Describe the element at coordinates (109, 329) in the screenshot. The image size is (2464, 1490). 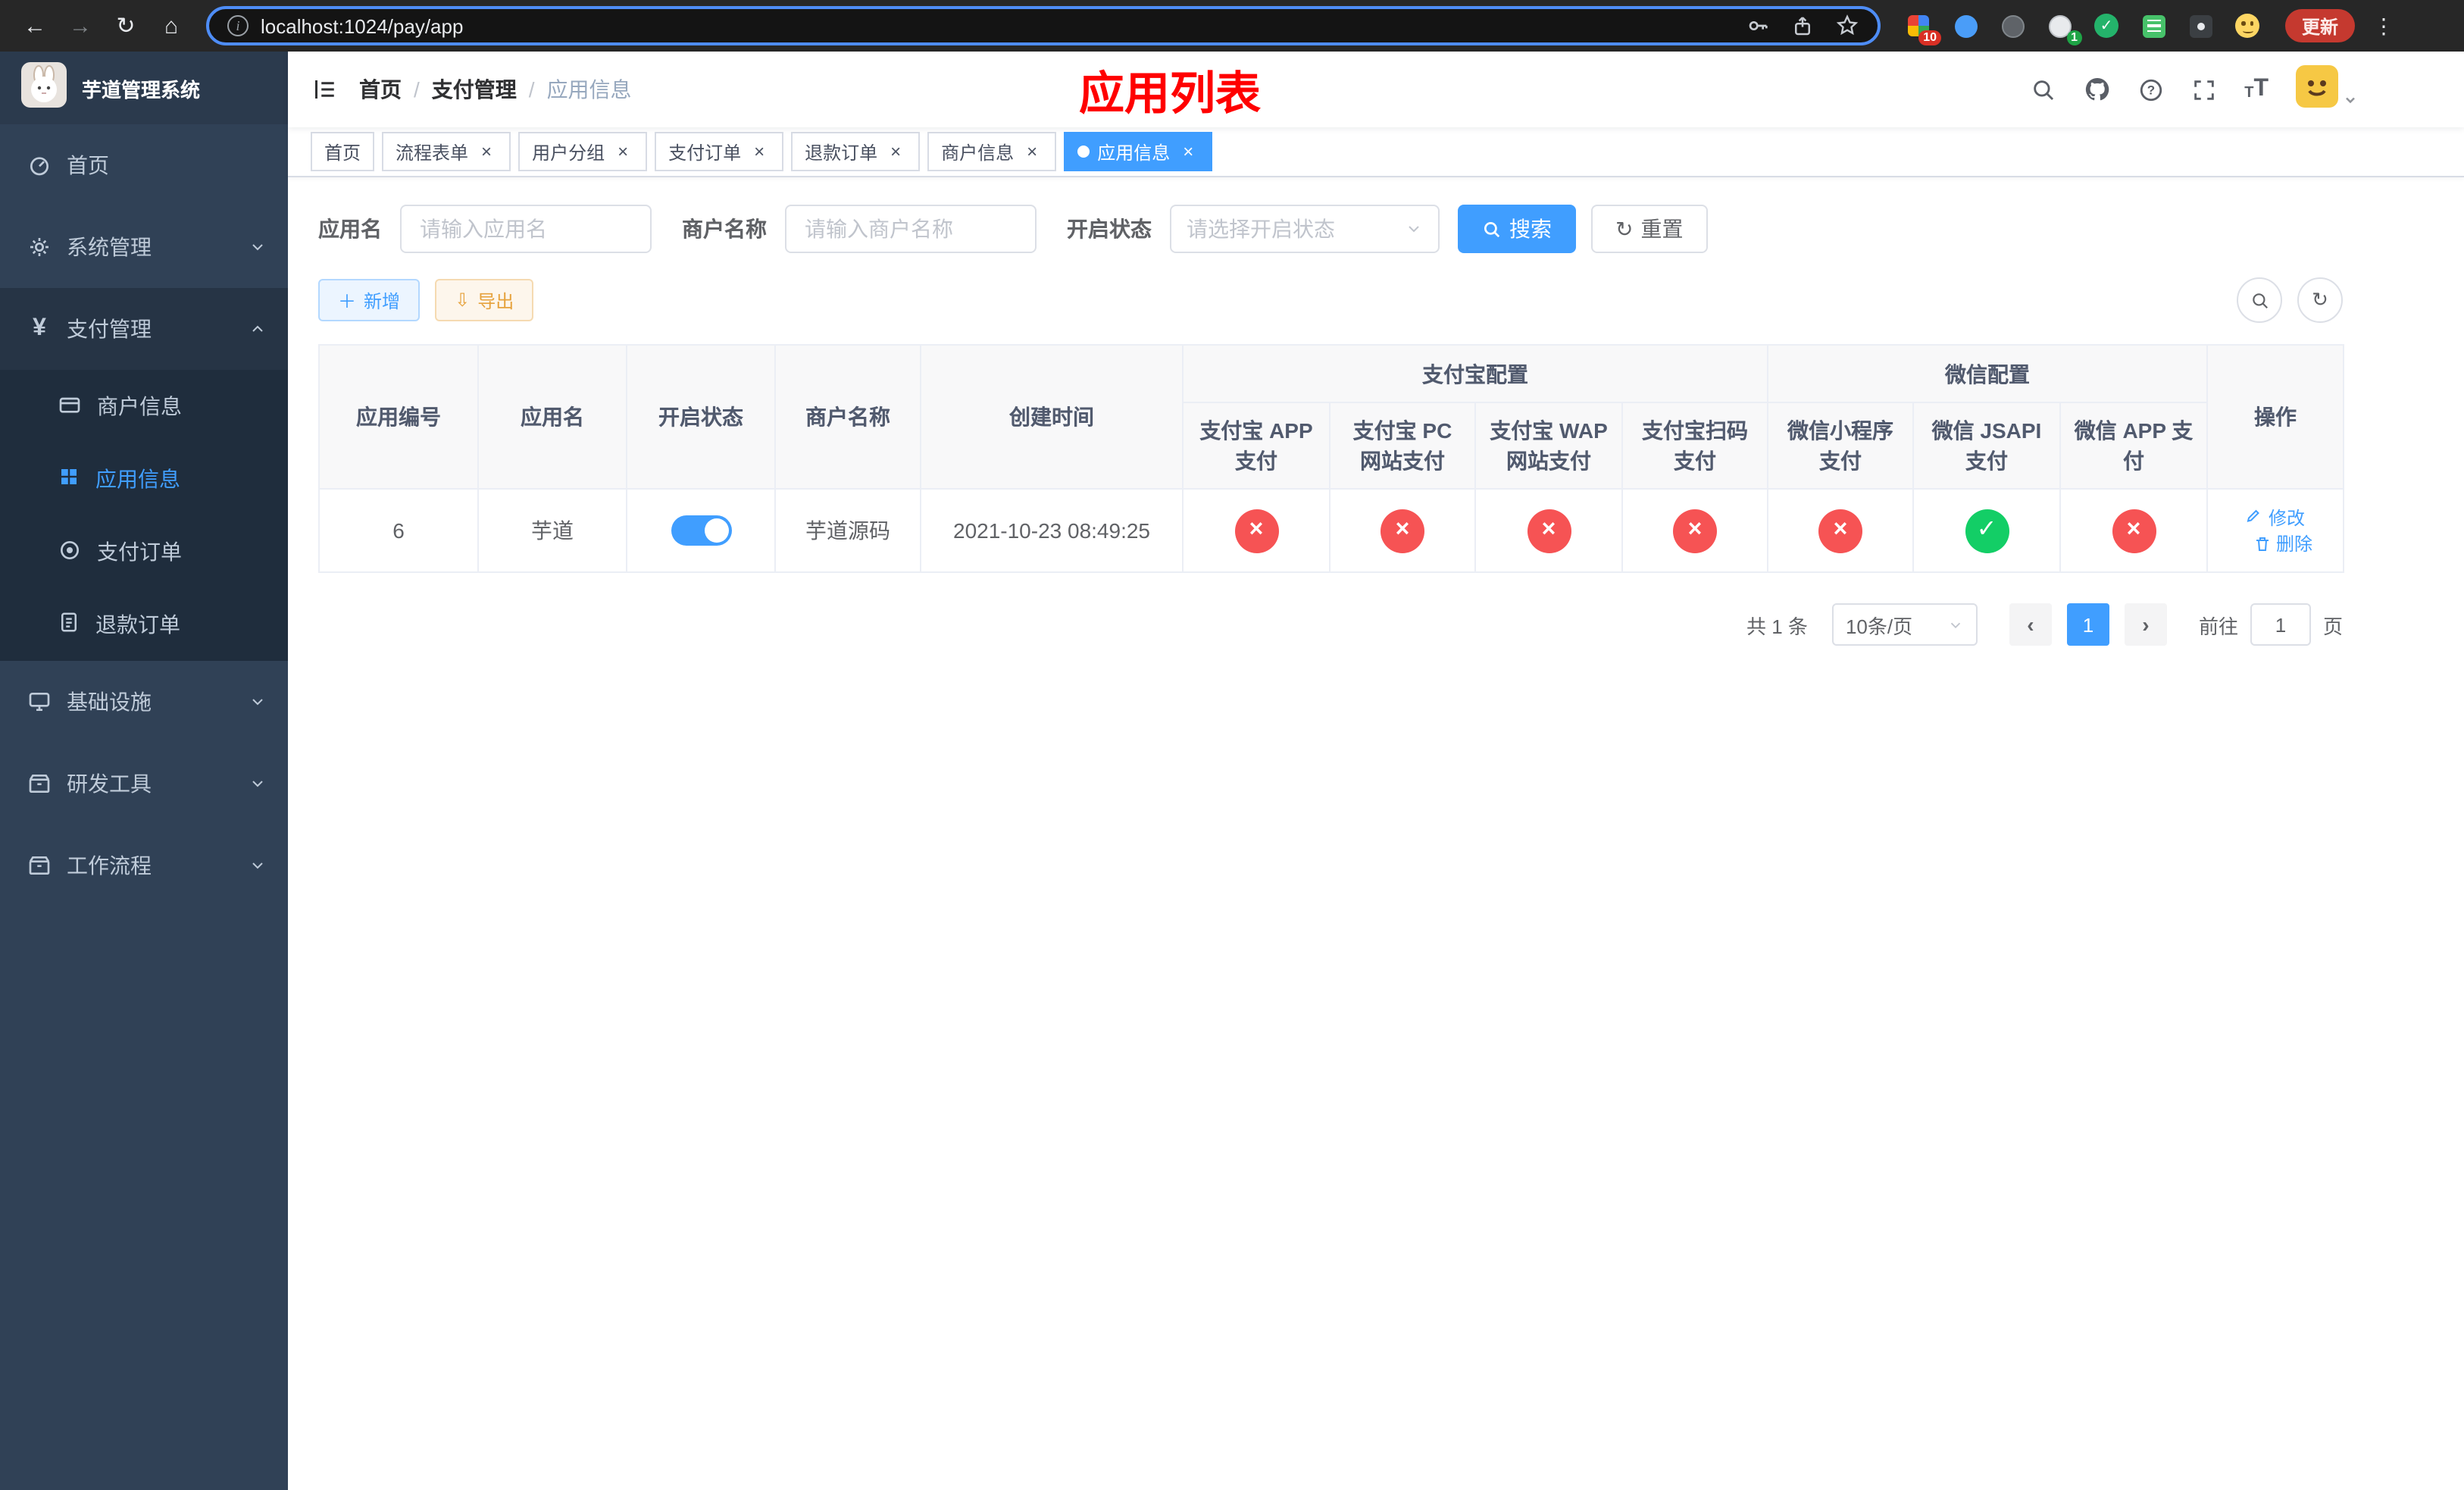
I see `sidebar-item-label: 支付管理` at that location.